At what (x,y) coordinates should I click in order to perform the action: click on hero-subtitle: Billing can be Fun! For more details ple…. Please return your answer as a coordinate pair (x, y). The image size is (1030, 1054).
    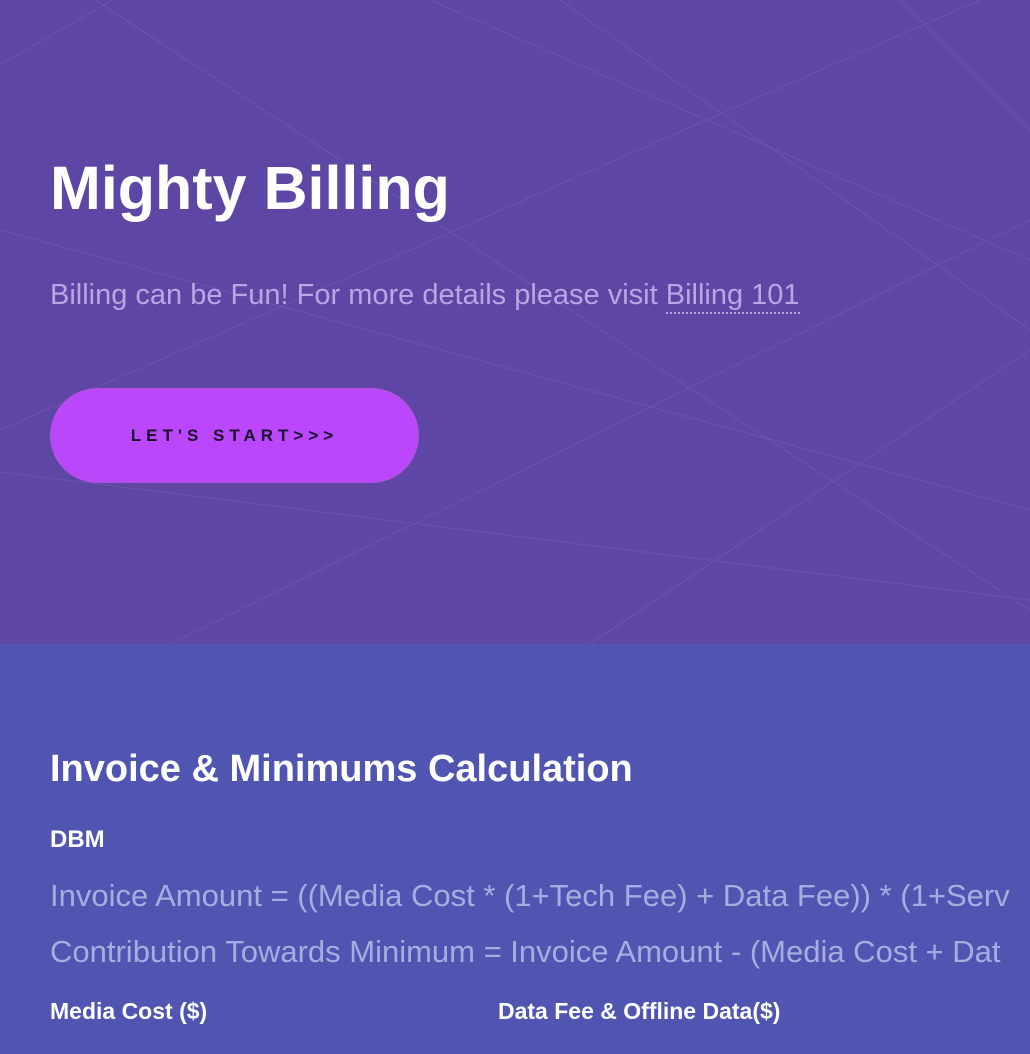
    Looking at the image, I should click on (425, 295).